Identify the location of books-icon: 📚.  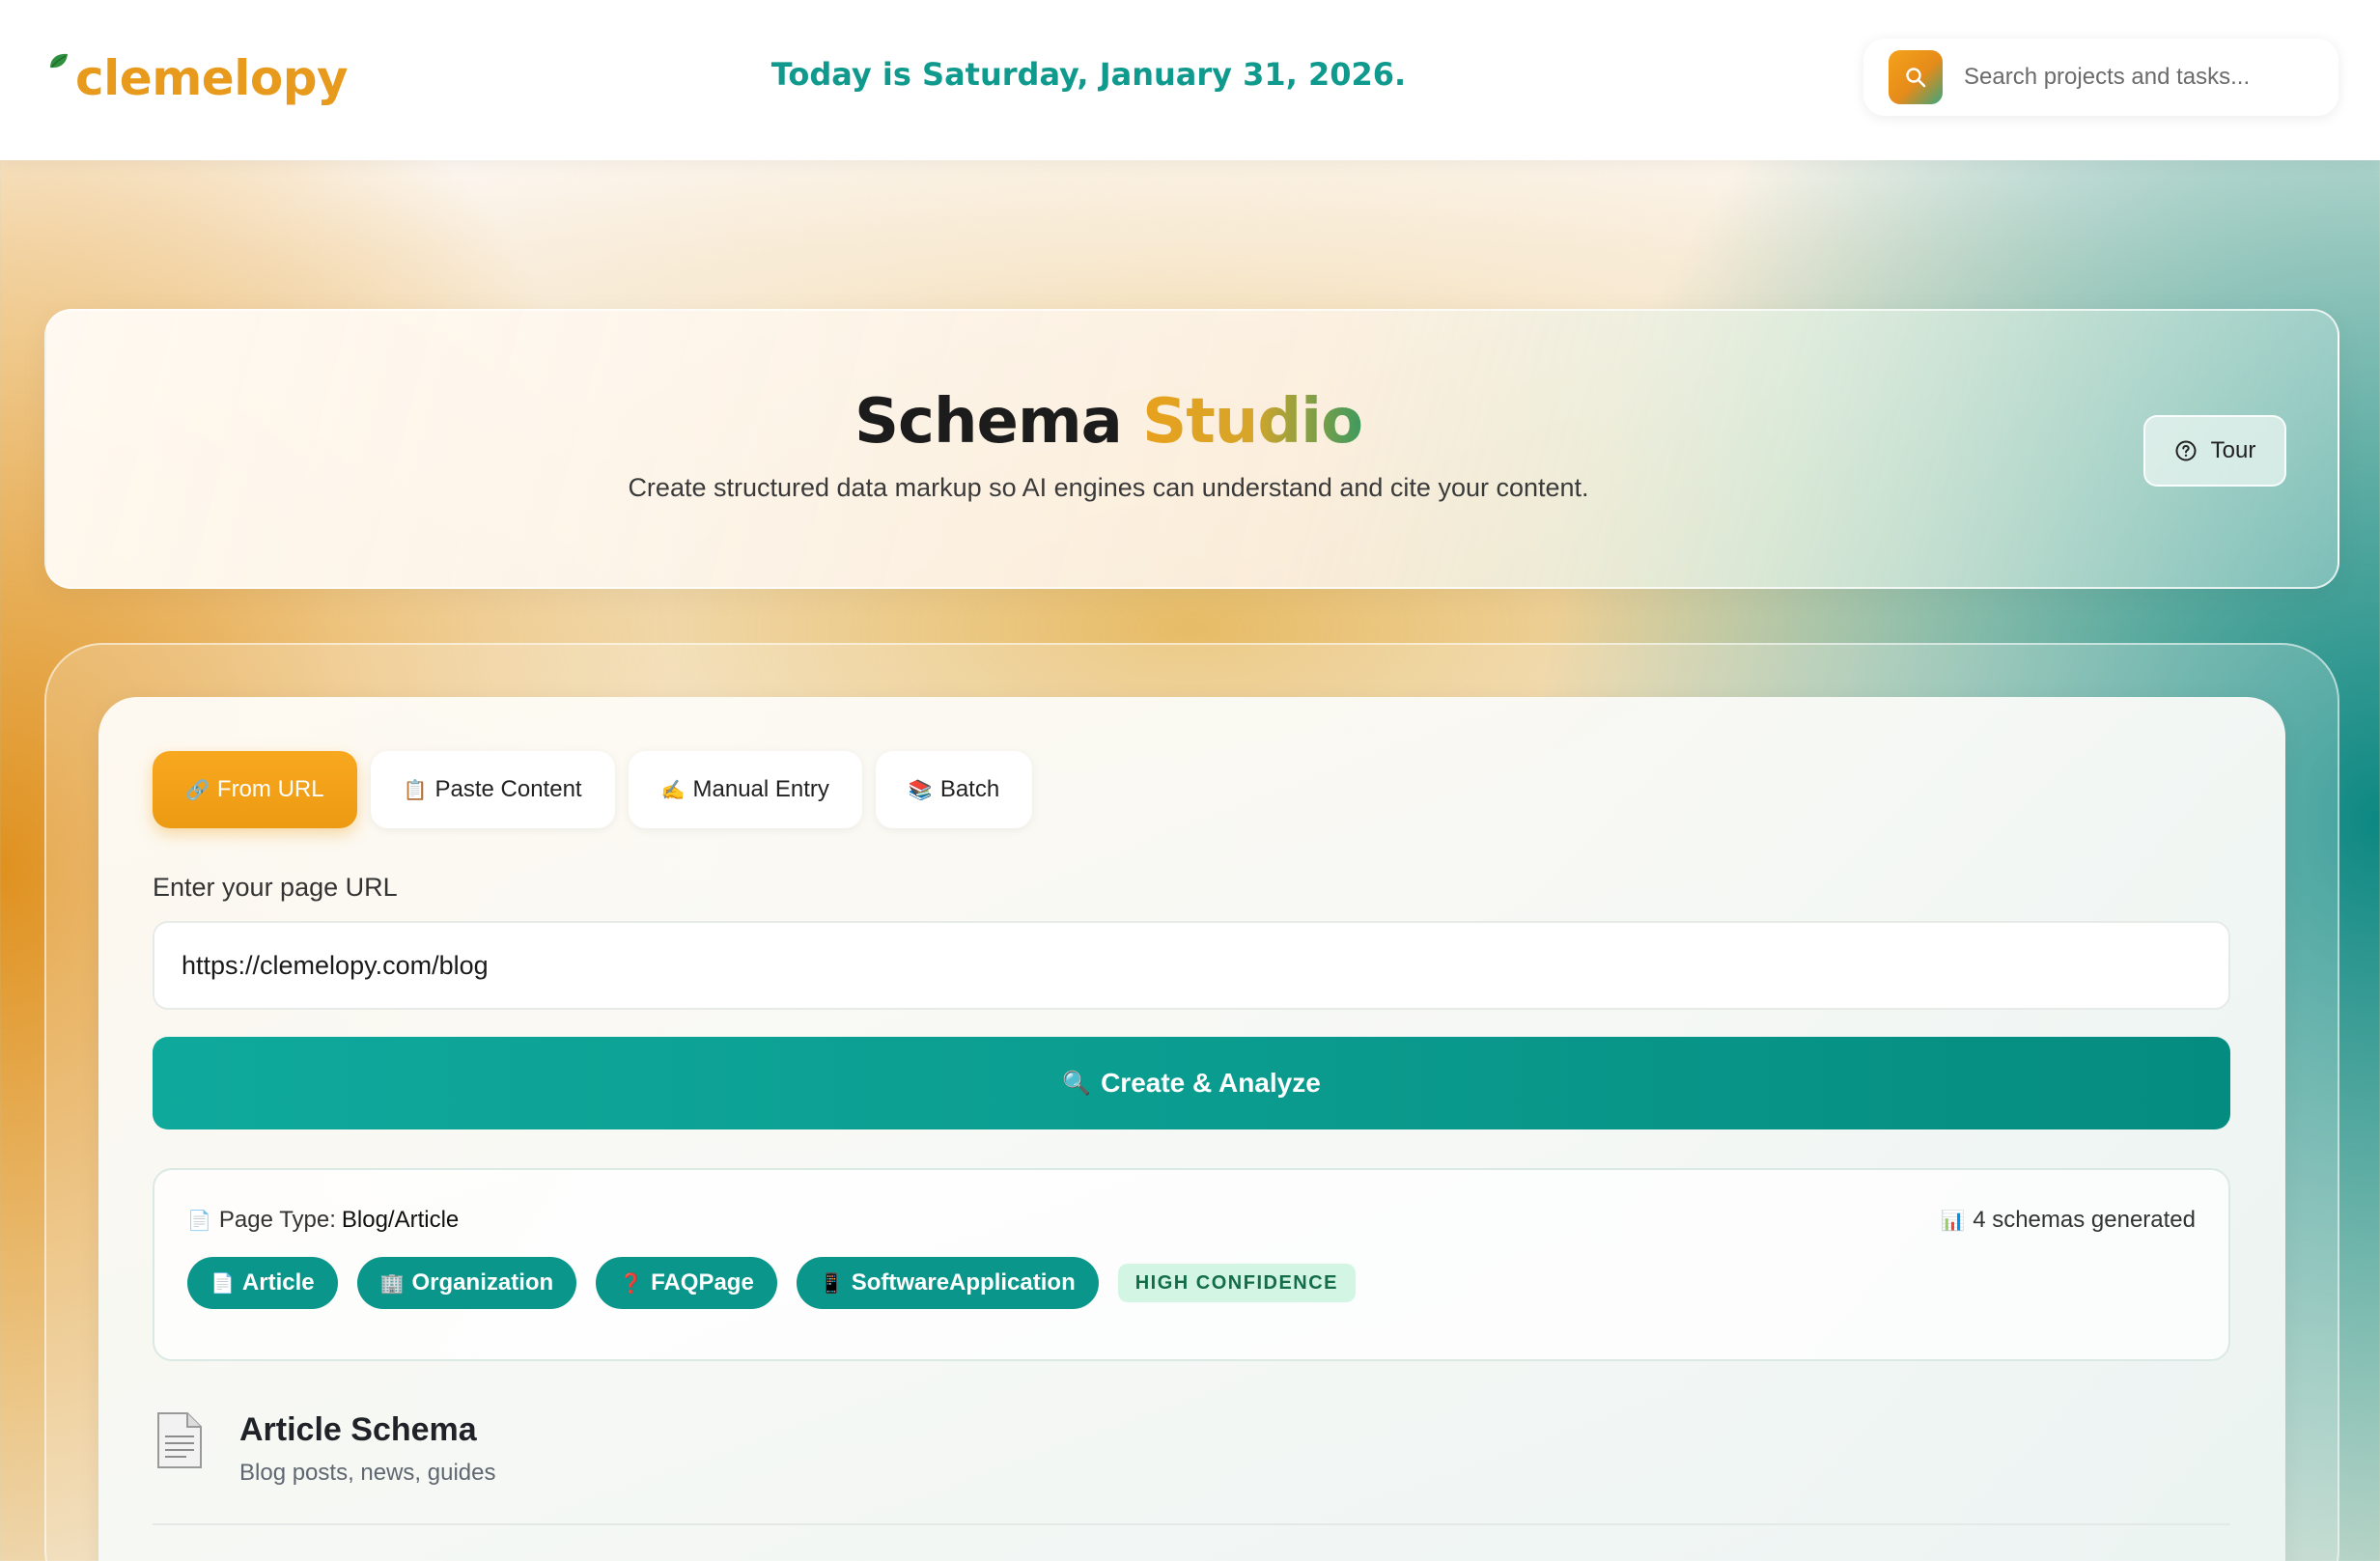
(921, 790).